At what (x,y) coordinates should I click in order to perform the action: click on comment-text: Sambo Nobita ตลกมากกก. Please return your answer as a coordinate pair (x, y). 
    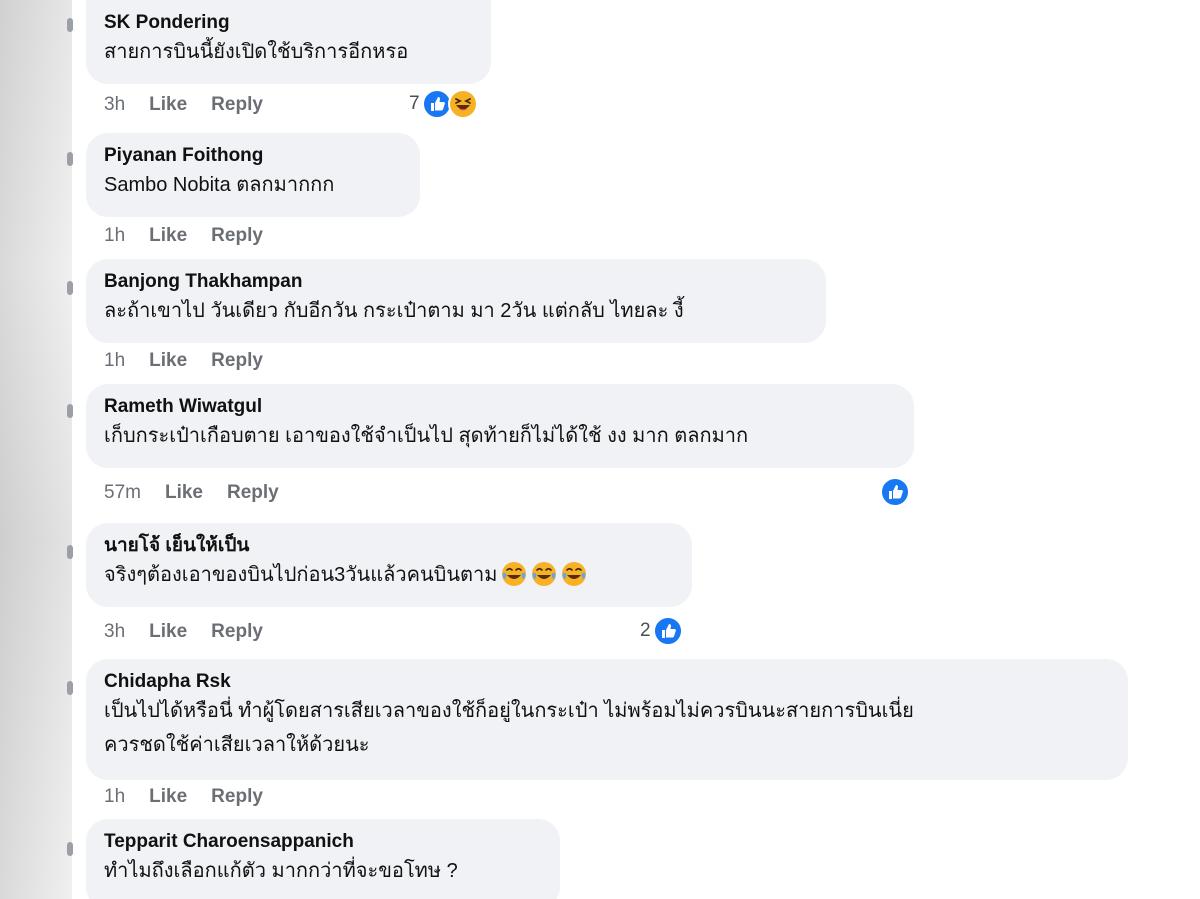
    Looking at the image, I should click on (219, 185).